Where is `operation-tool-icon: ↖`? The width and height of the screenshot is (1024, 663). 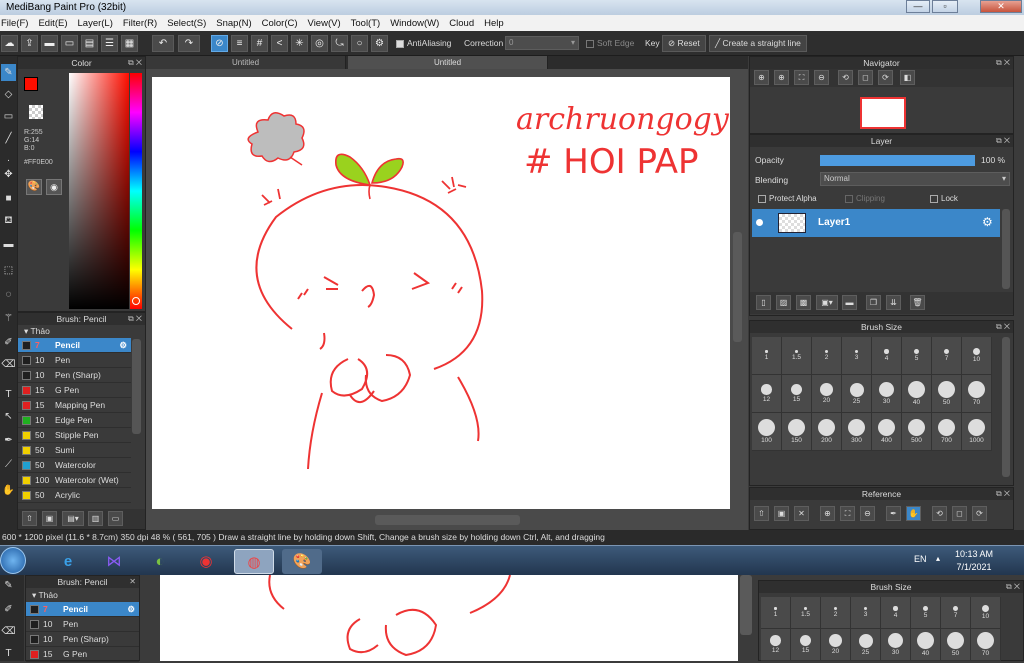 operation-tool-icon: ↖ is located at coordinates (8, 416).